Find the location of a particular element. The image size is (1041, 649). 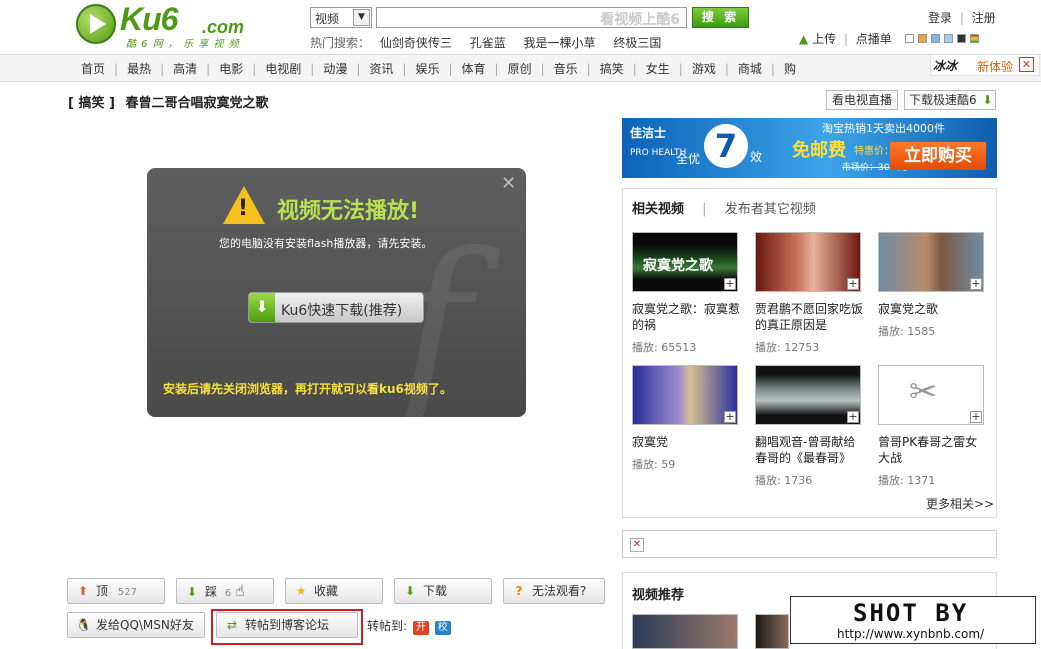

nav-item: 电影 is located at coordinates (231, 68).